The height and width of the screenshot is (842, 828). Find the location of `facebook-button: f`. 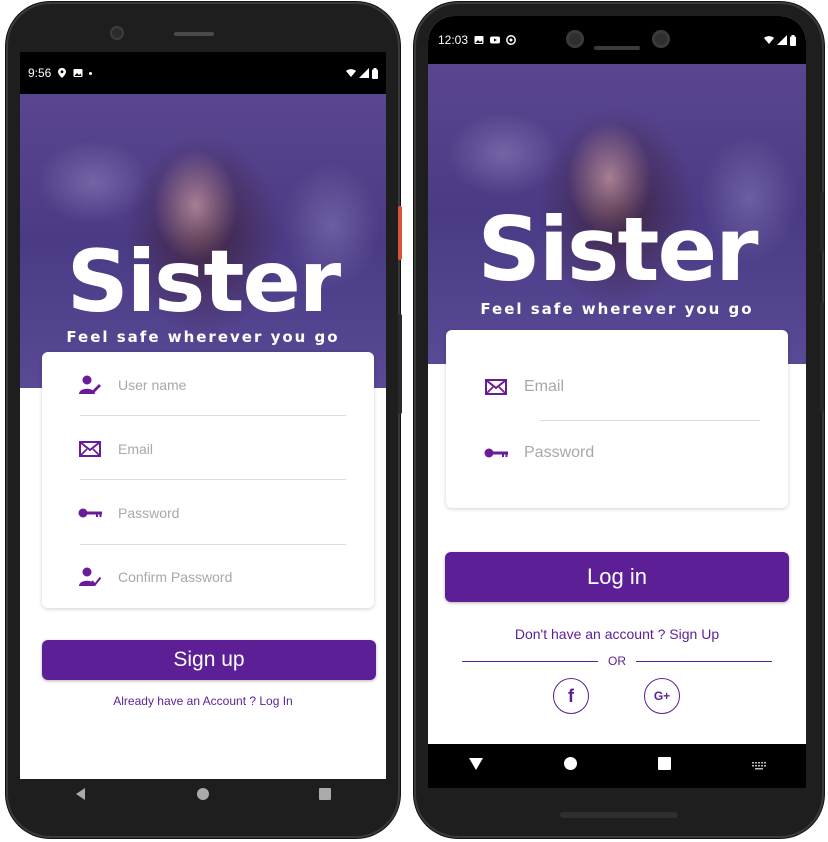

facebook-button: f is located at coordinates (571, 696).